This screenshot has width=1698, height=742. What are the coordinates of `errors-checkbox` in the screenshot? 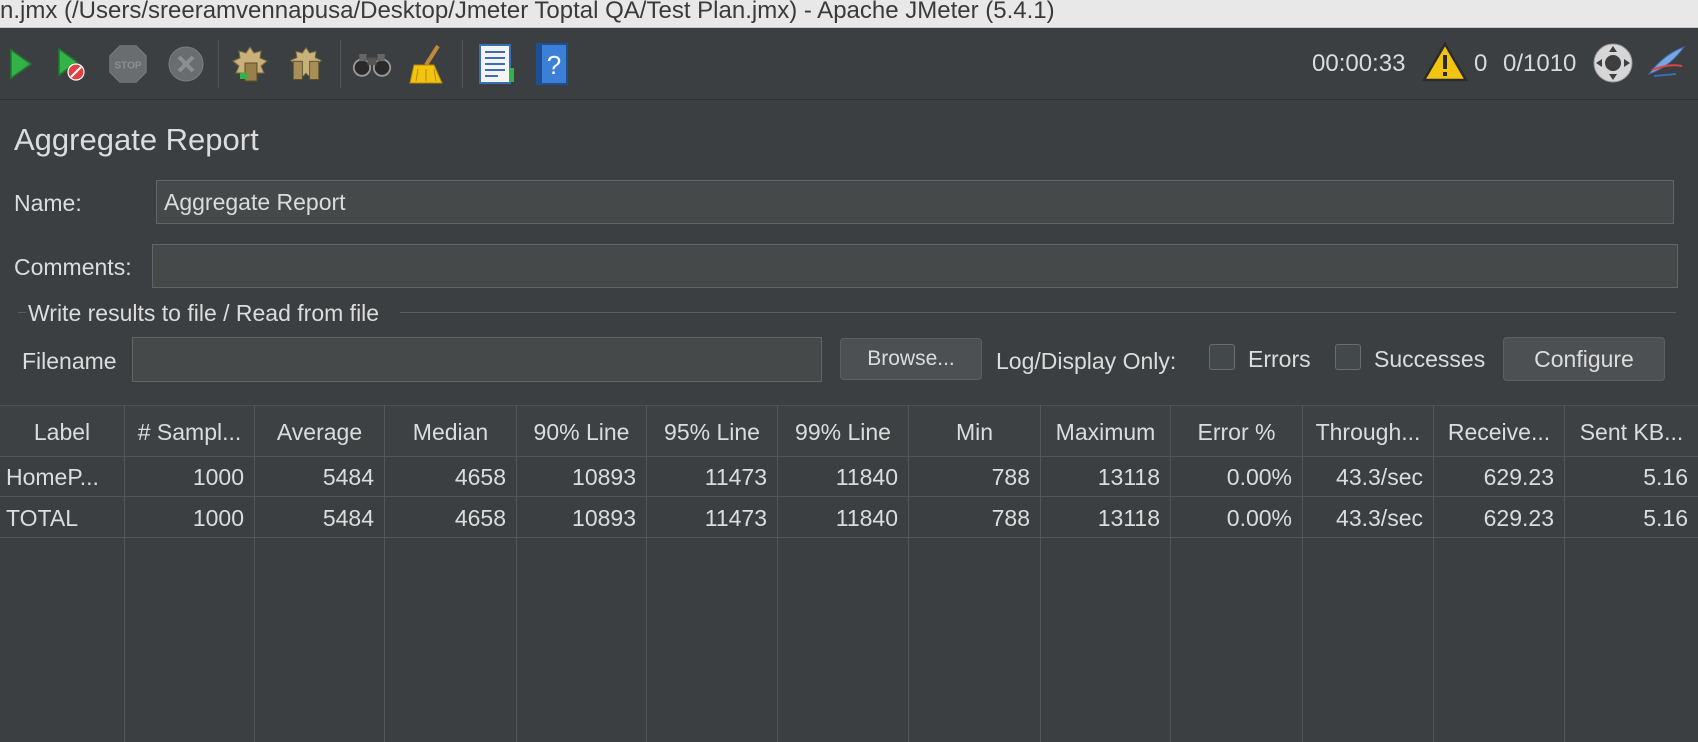 It's located at (1222, 357).